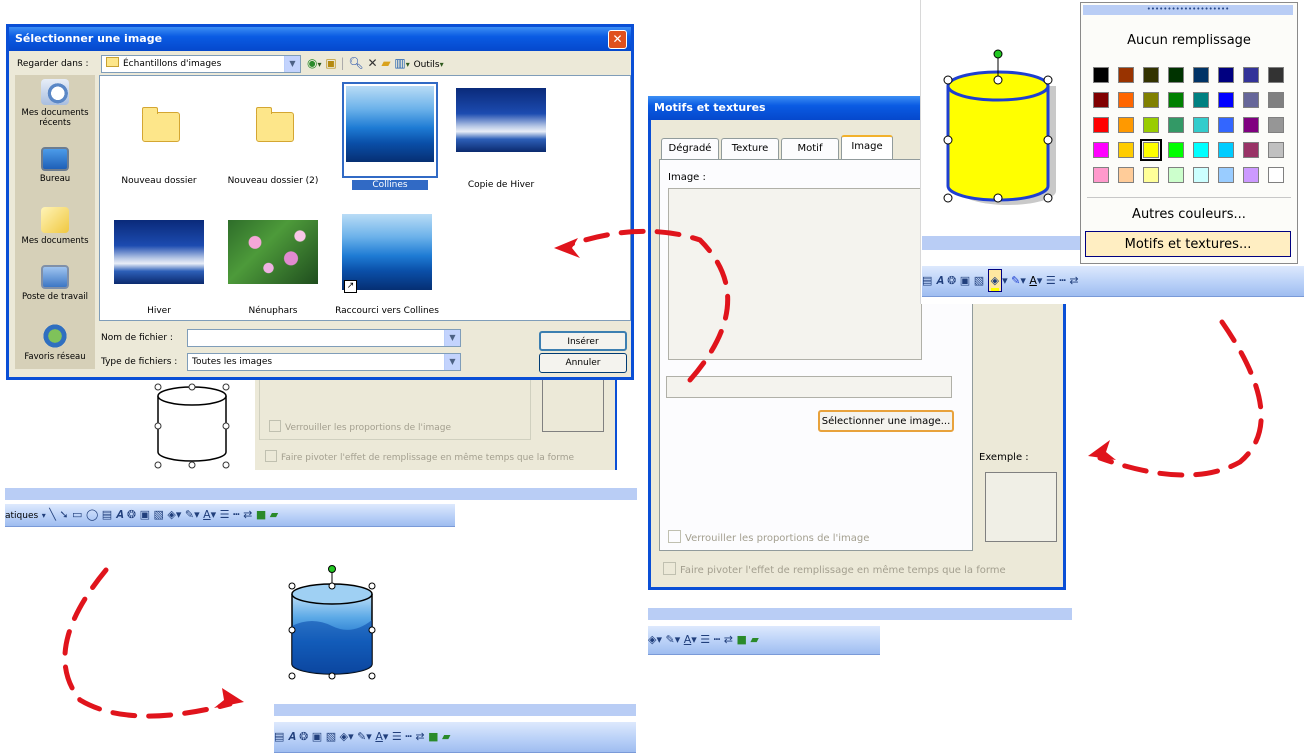 The height and width of the screenshot is (754, 1304). What do you see at coordinates (647, 305) in the screenshot?
I see `arrow-dialog-to-file` at bounding box center [647, 305].